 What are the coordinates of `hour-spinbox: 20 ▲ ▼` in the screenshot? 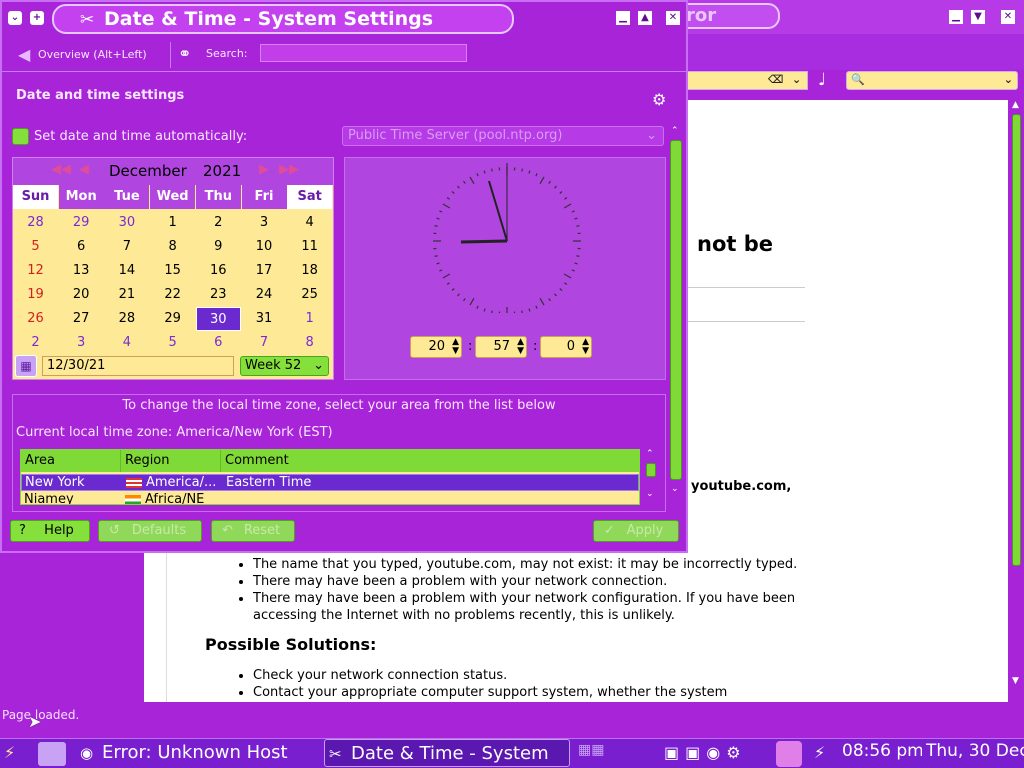 It's located at (436, 347).